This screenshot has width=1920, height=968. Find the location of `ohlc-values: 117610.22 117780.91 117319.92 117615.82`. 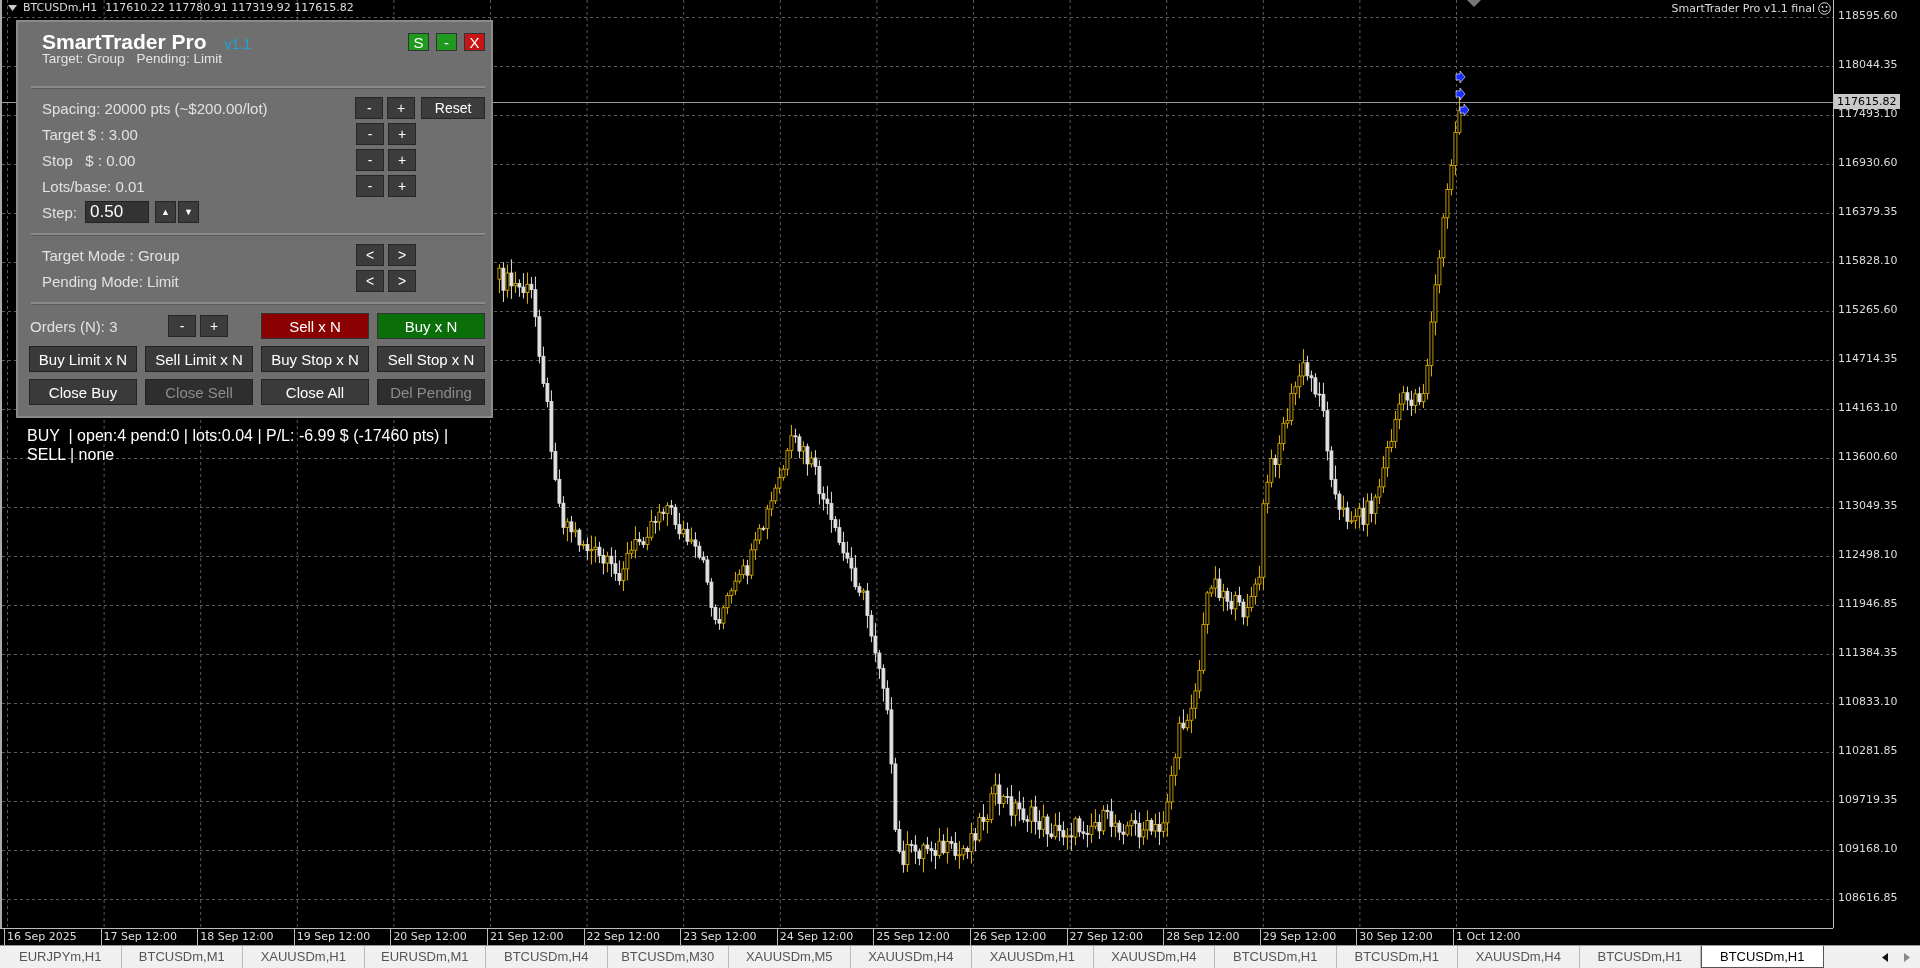

ohlc-values: 117610.22 117780.91 117319.92 117615.82 is located at coordinates (229, 7).